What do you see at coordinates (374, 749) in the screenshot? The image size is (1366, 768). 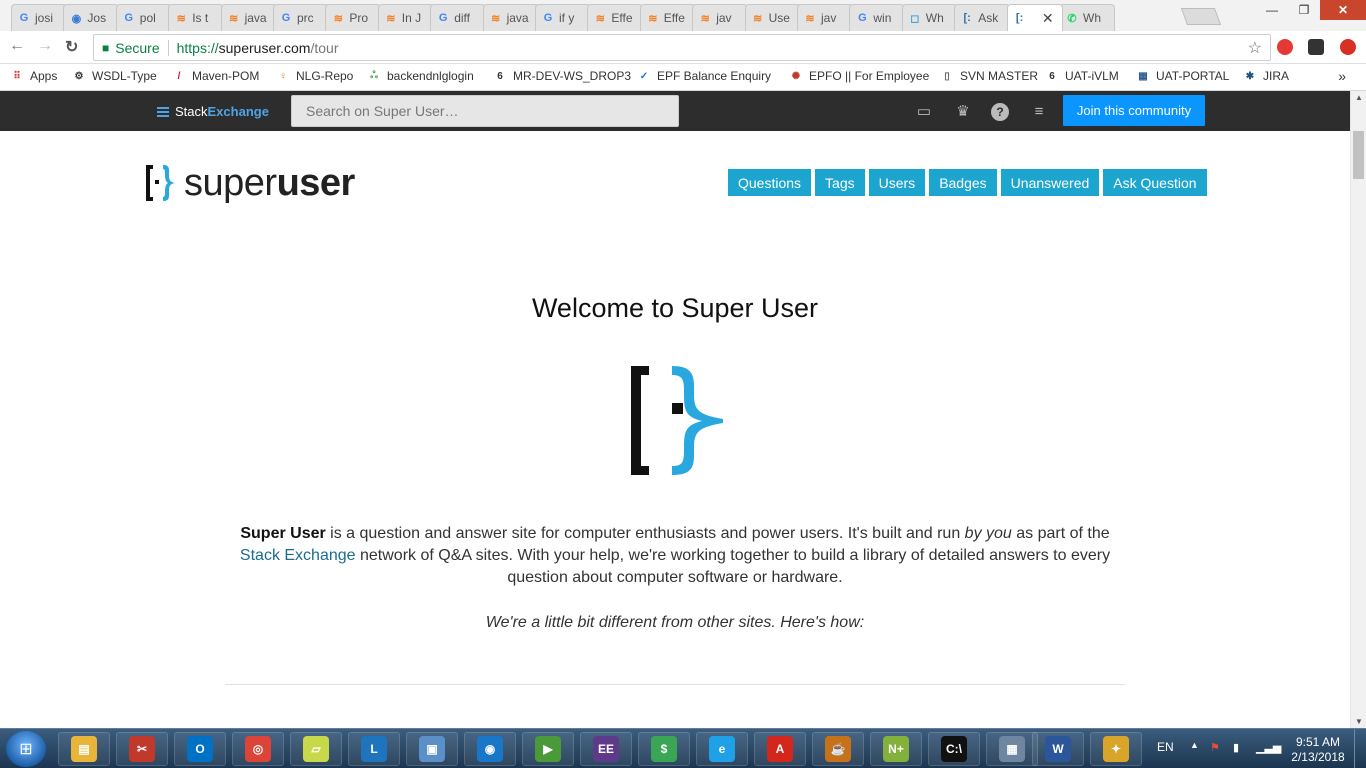 I see `taskbar-app: L` at bounding box center [374, 749].